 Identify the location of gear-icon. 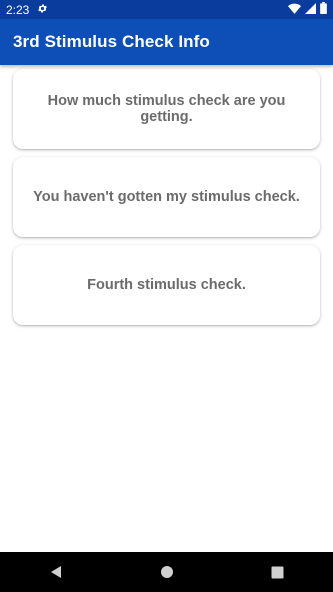
(42, 10).